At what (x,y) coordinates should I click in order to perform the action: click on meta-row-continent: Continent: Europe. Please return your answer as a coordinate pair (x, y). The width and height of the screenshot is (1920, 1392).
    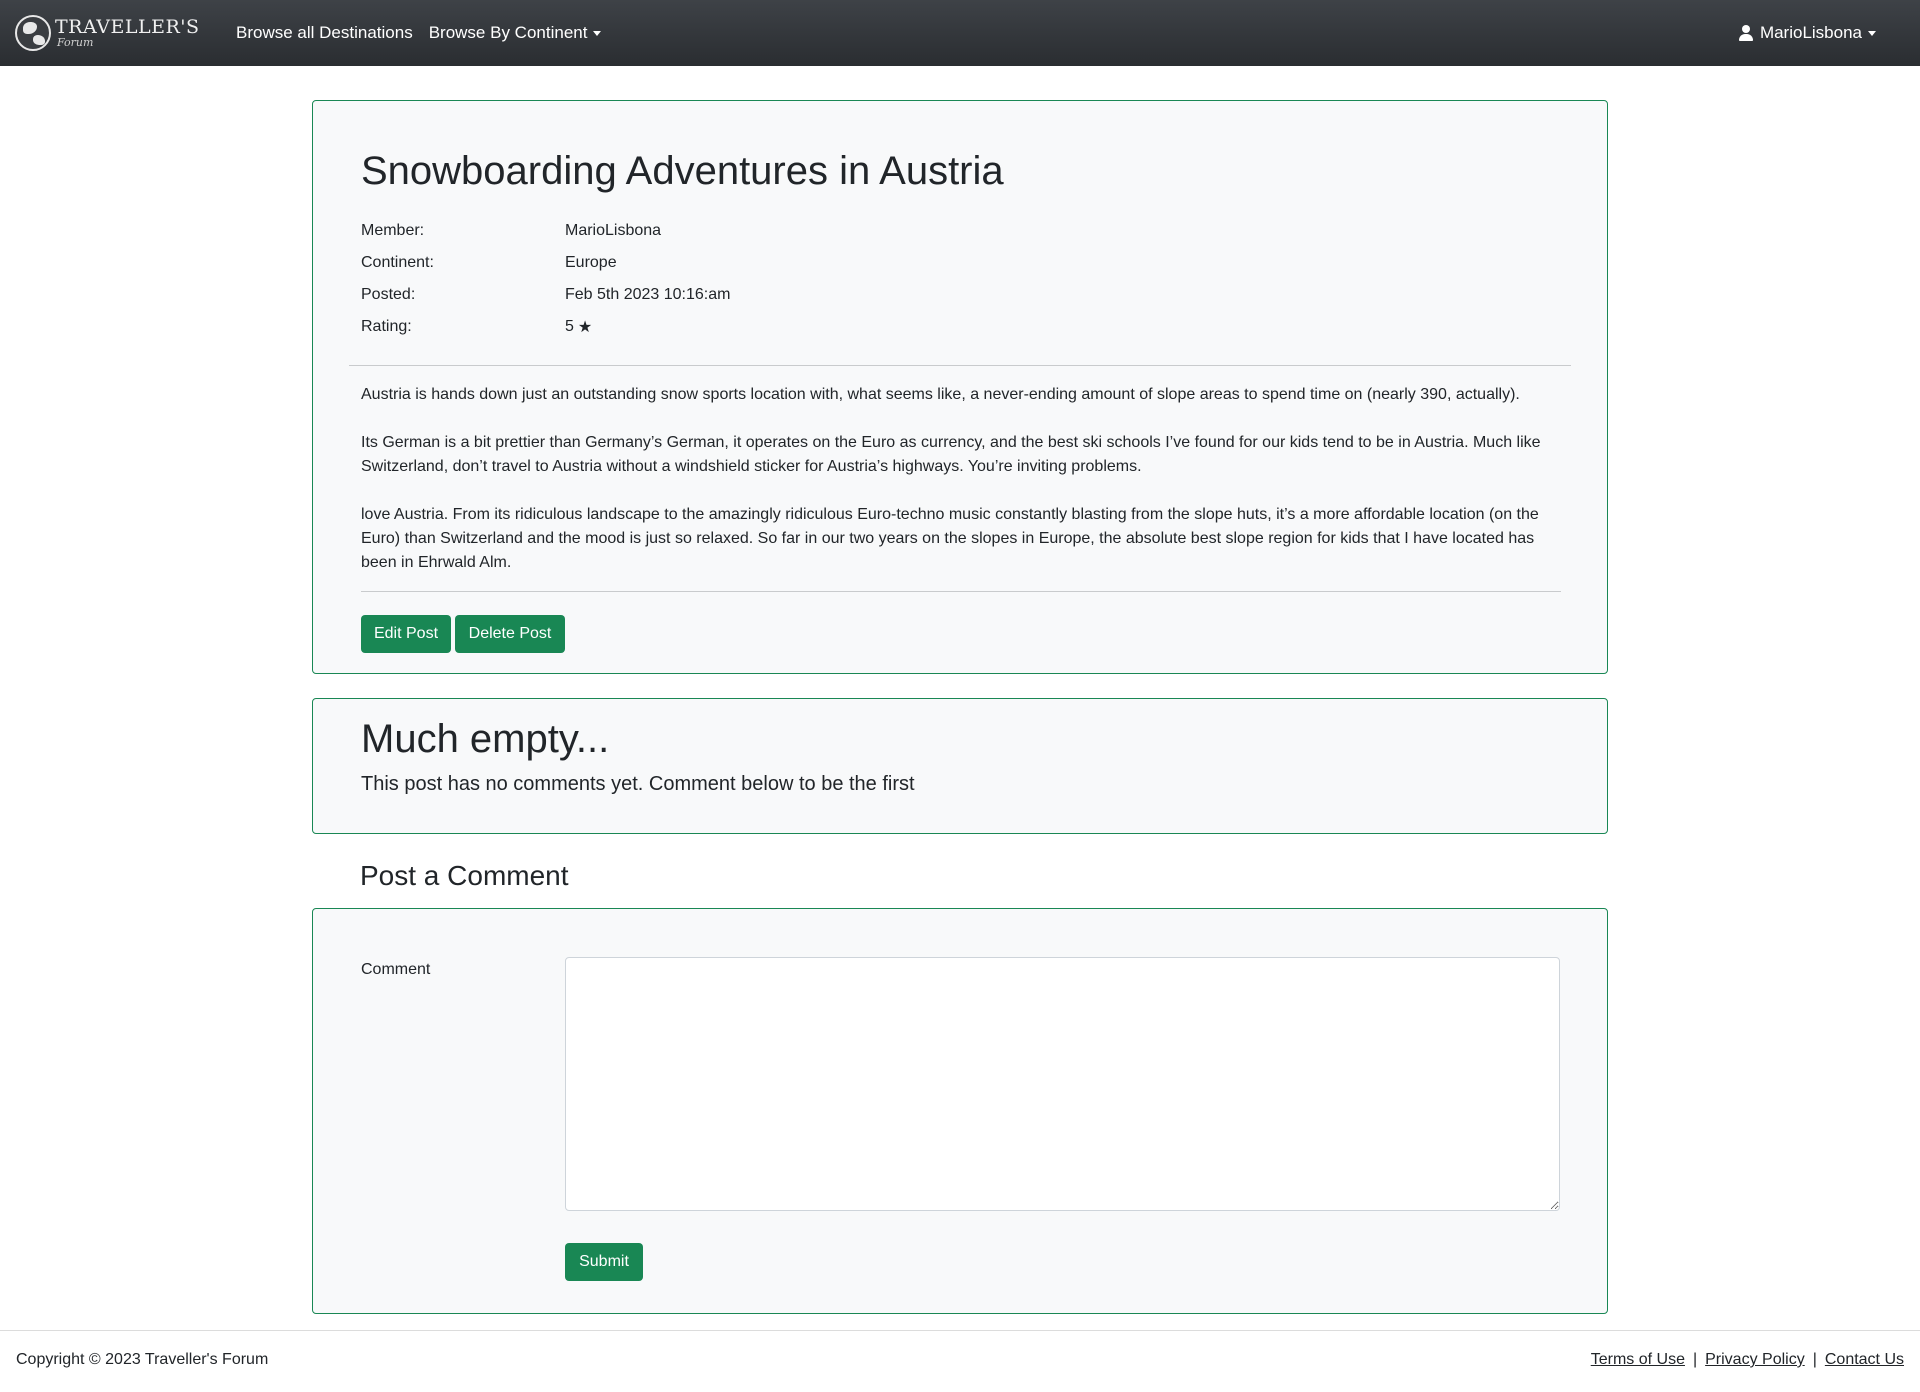
    Looking at the image, I should click on (545, 263).